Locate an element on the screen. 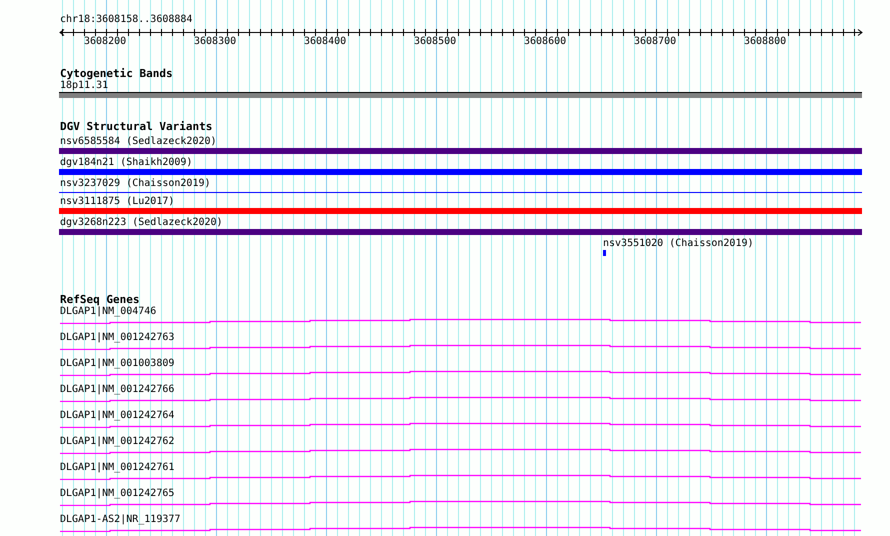 Image resolution: width=890 pixels, height=536 pixels. tick-label: 3608600 is located at coordinates (545, 41).